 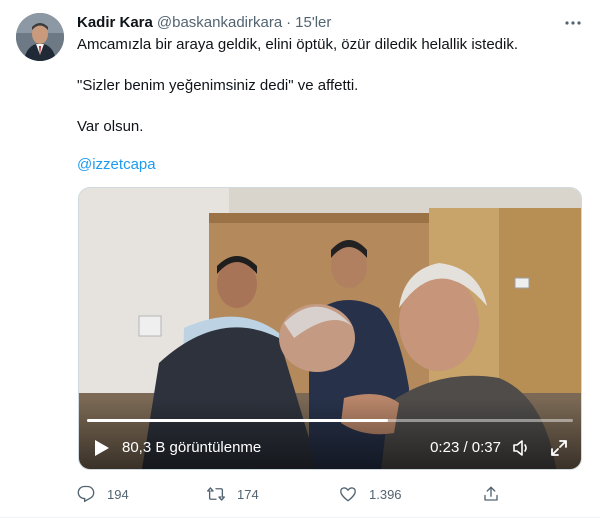 What do you see at coordinates (330, 448) in the screenshot?
I see `video-controls: 80,3 B görüntülenme 0:23 / 0:37` at bounding box center [330, 448].